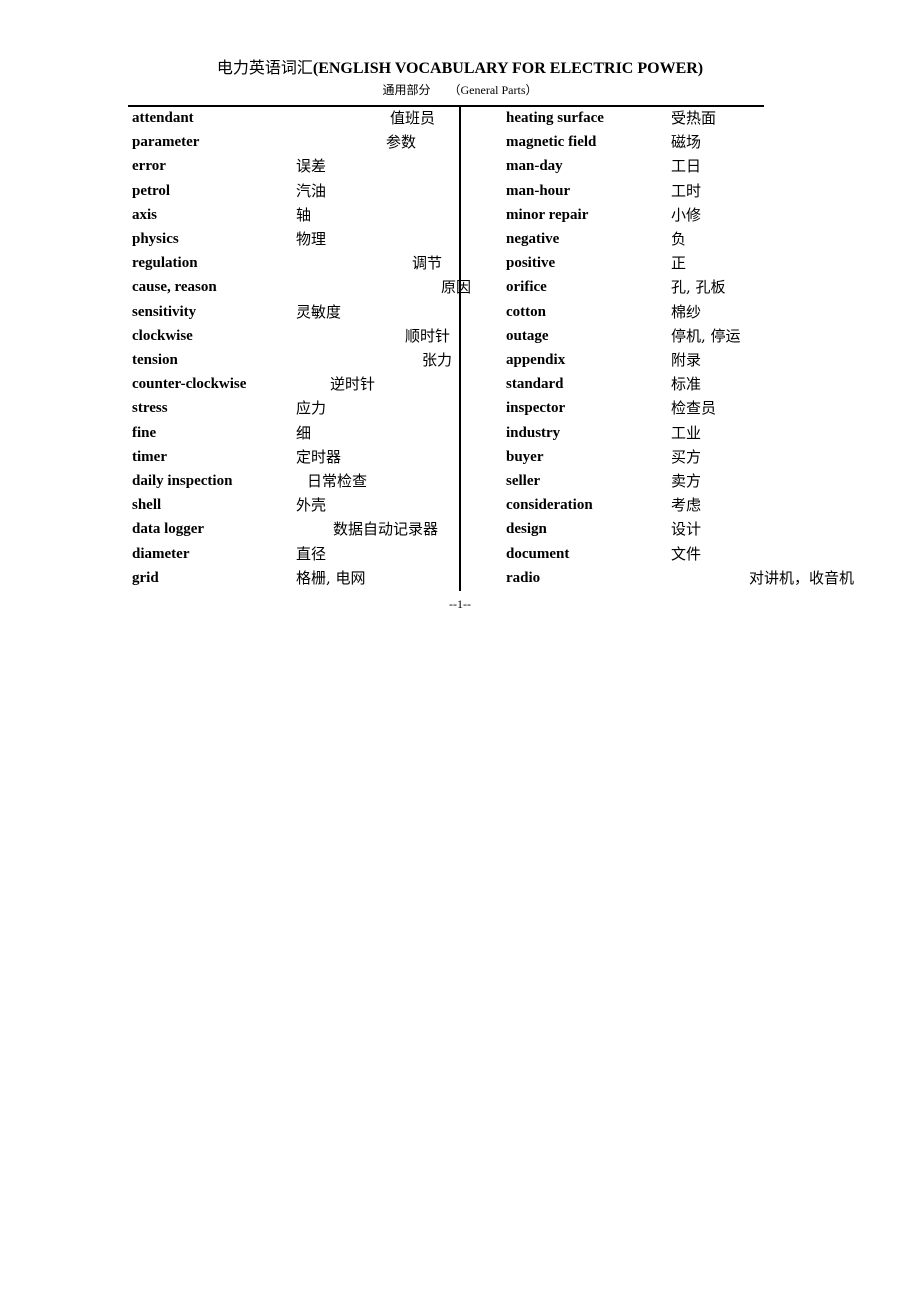 The height and width of the screenshot is (1302, 920). I want to click on vocab-translation: 棉纱, so click(686, 311).